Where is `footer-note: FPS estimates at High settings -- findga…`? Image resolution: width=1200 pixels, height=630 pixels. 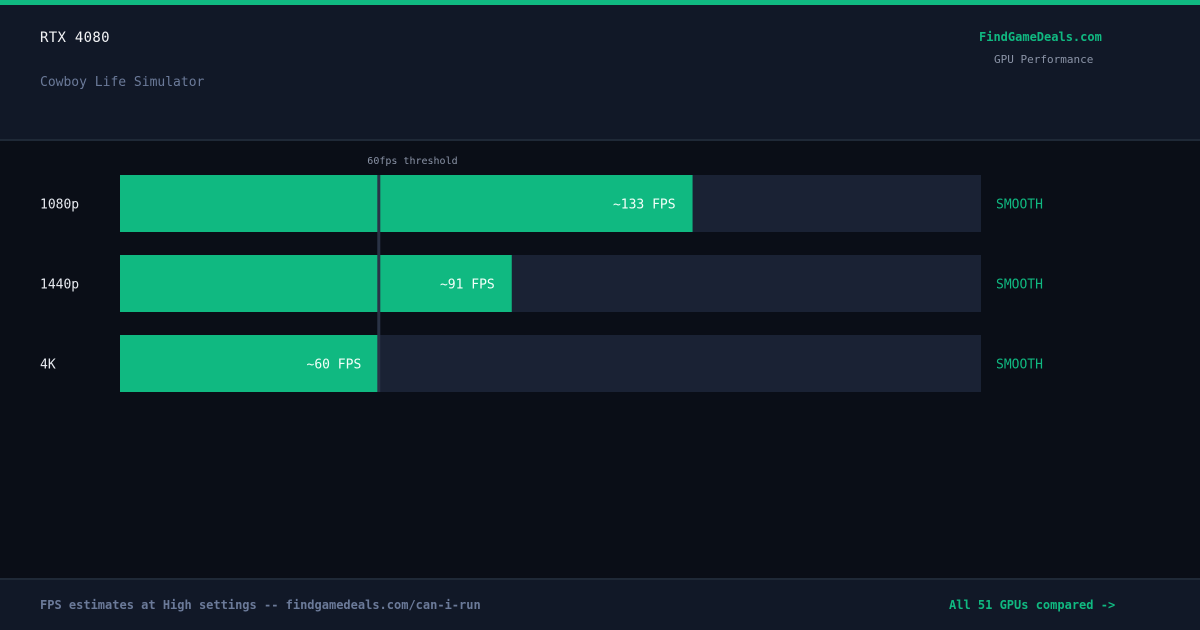
footer-note: FPS estimates at High settings -- findga… is located at coordinates (260, 605).